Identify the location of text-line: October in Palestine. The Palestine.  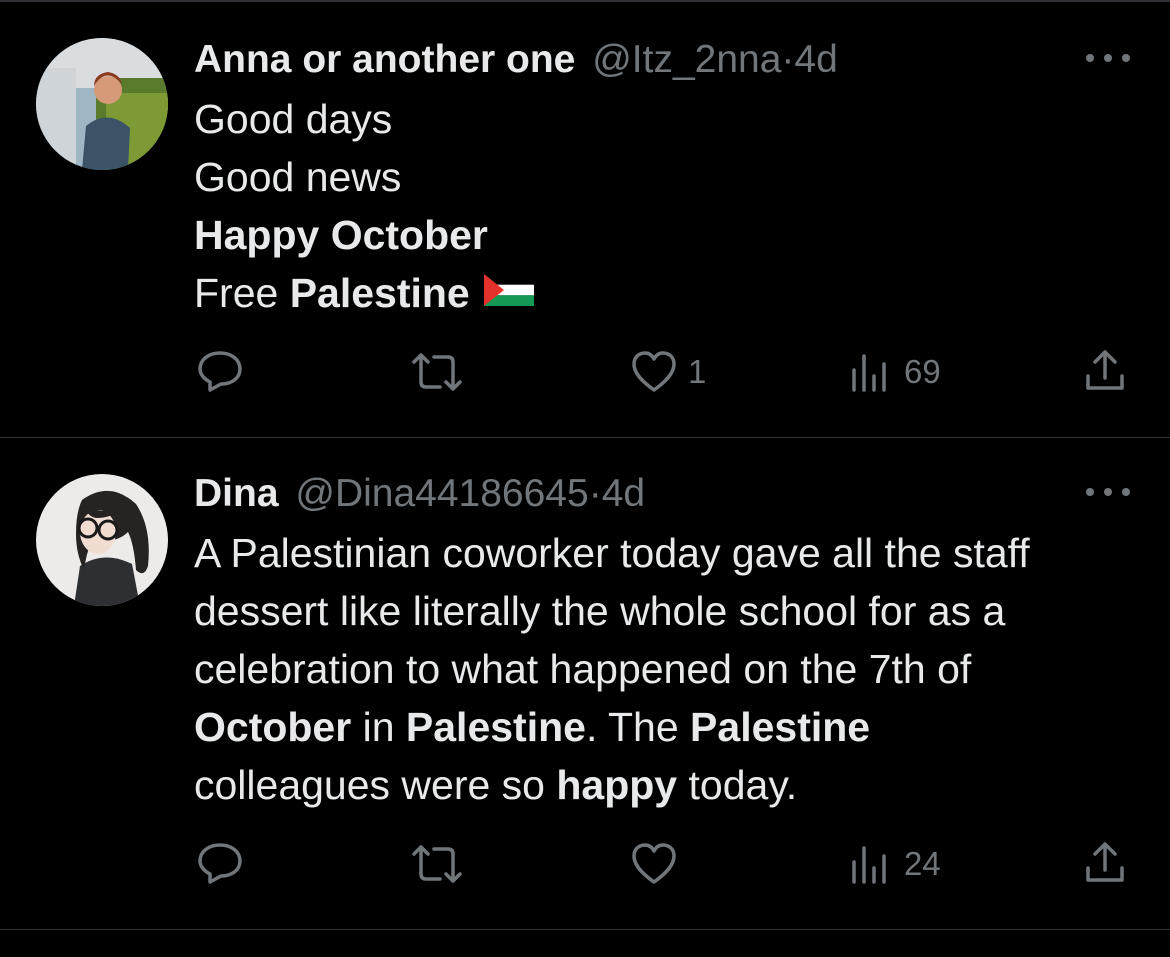
(612, 727).